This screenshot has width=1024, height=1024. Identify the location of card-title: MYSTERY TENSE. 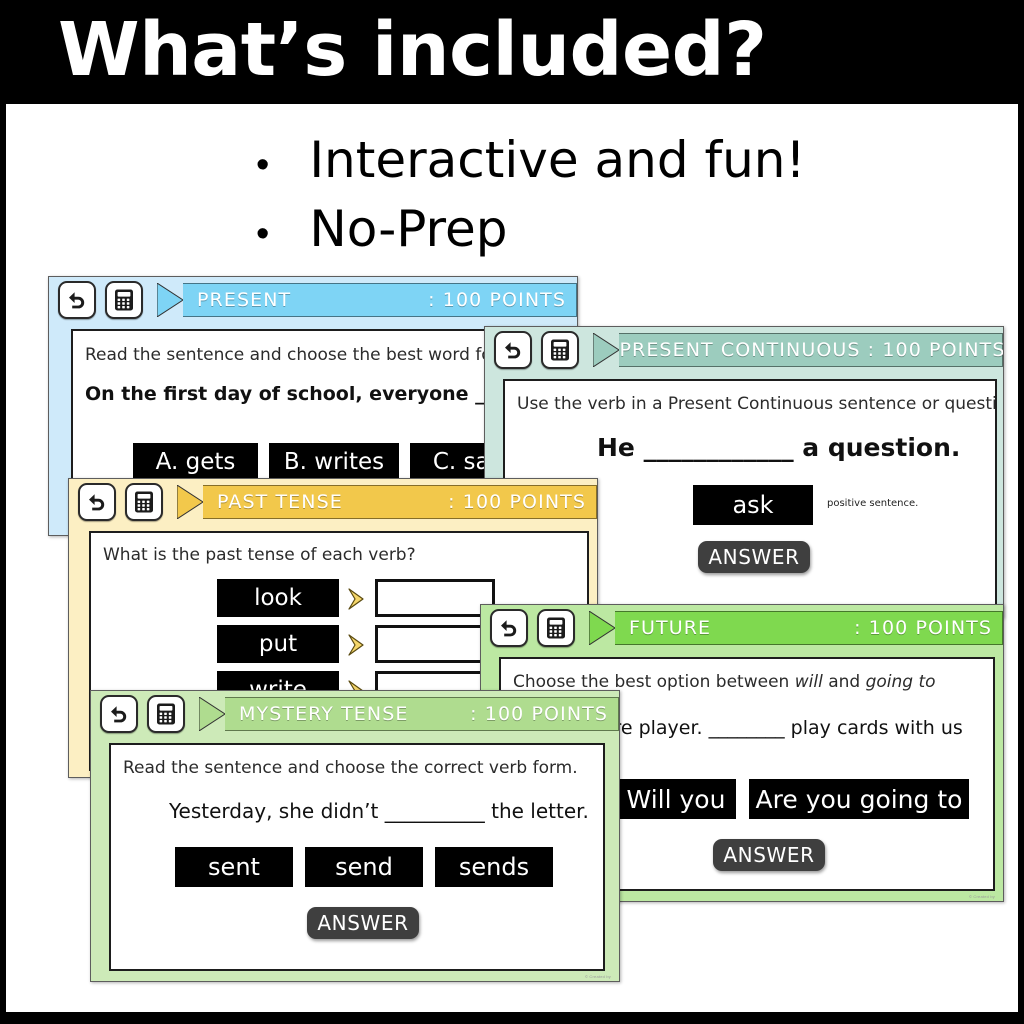
(324, 714).